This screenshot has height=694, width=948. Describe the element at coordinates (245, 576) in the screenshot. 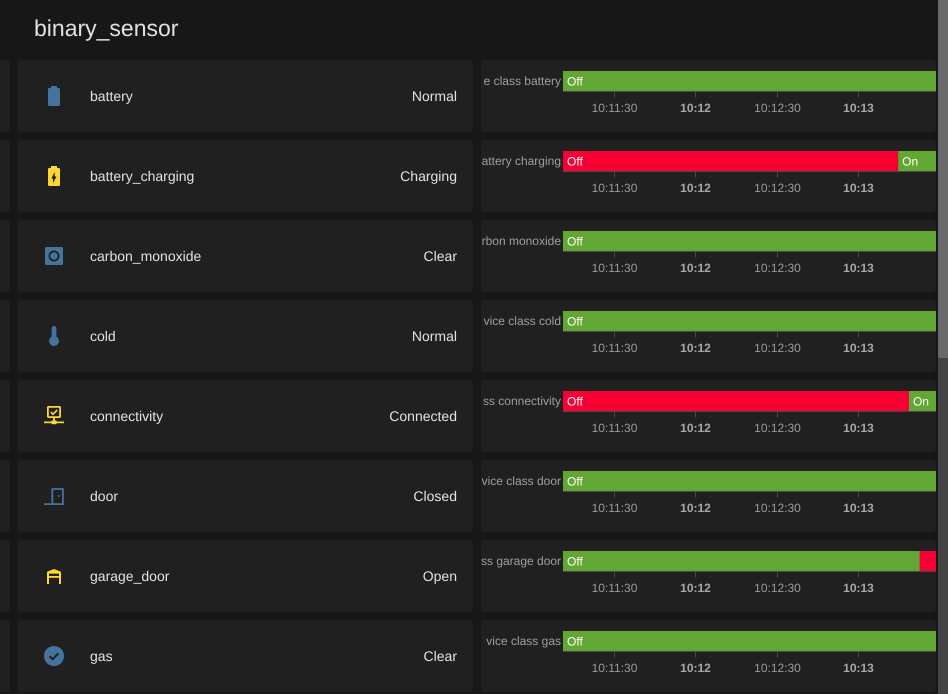

I see `entity-card: garage_door Open` at that location.